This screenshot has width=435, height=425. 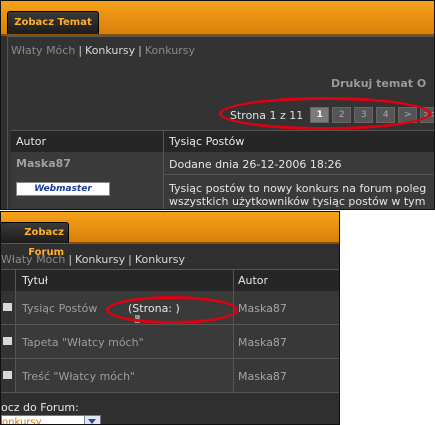 I want to click on post-table-header: Autor Tysiąc Postów, so click(x=222, y=141).